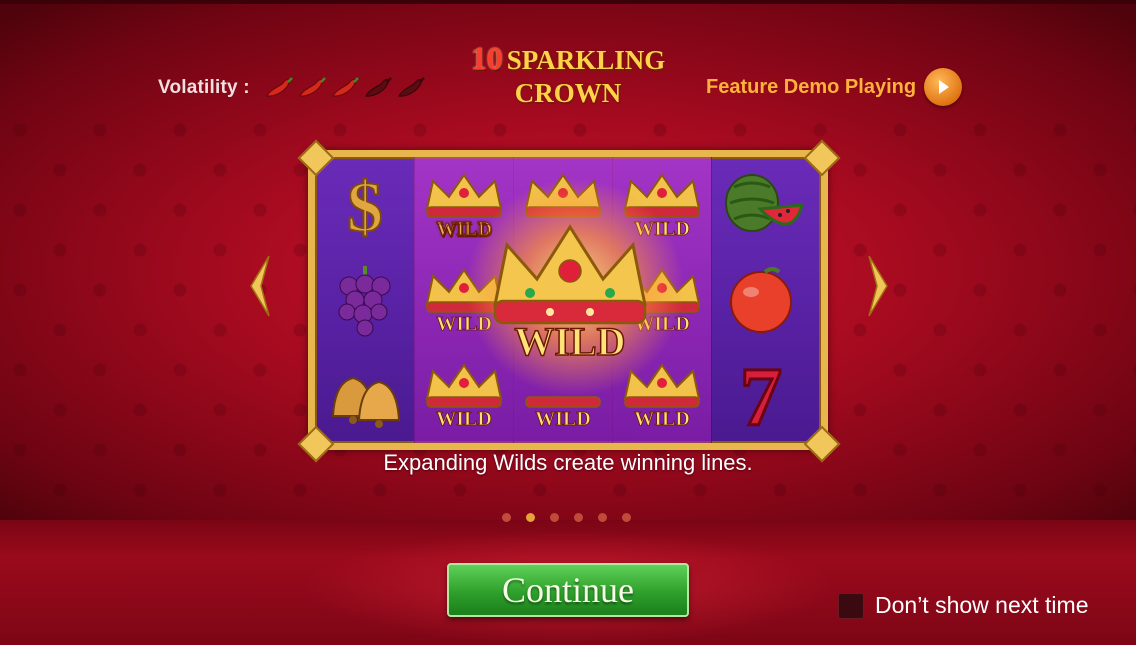  I want to click on dont-show-checkbox, so click(851, 605).